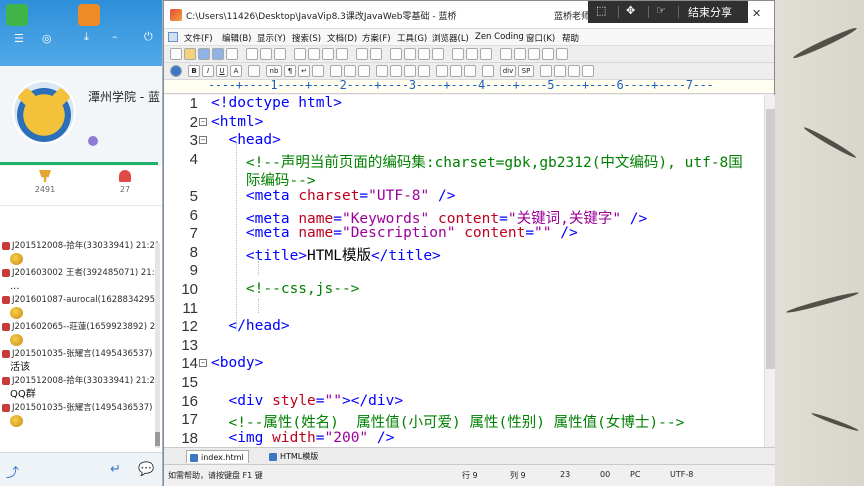  I want to click on form-icon, so click(410, 71).